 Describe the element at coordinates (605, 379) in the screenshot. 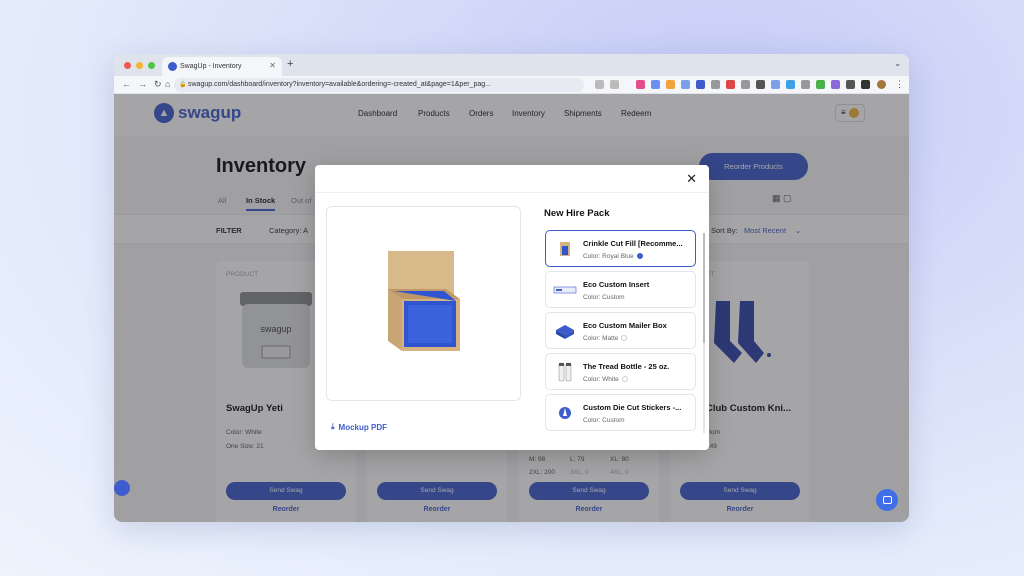

I see `item-color: Color: White` at that location.